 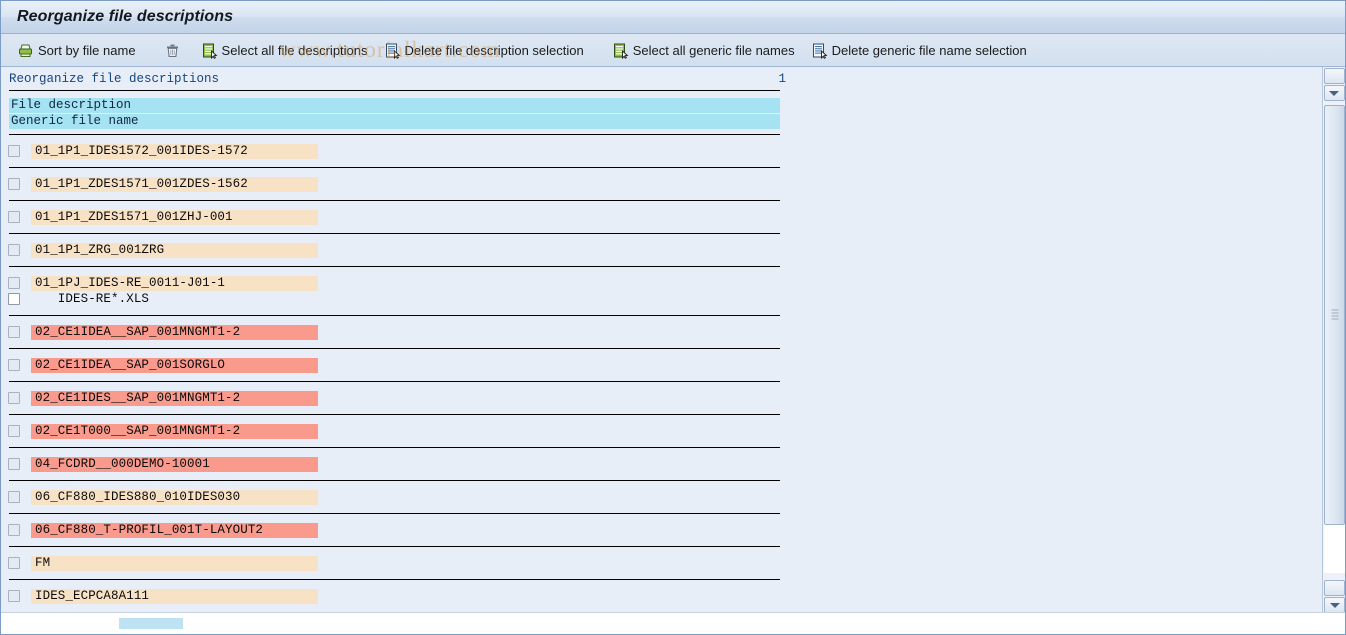 I want to click on file-description-text: 02_CE1IDEA__SAP_001MNGMT1-2, so click(x=174, y=332).